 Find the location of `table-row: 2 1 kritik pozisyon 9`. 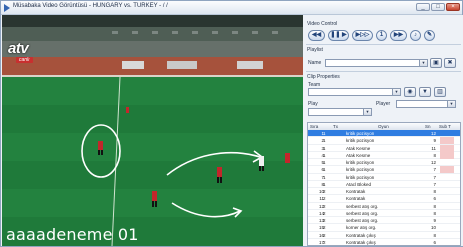

table-row: 2 1 kritik pozisyon 9 is located at coordinates (384, 141).